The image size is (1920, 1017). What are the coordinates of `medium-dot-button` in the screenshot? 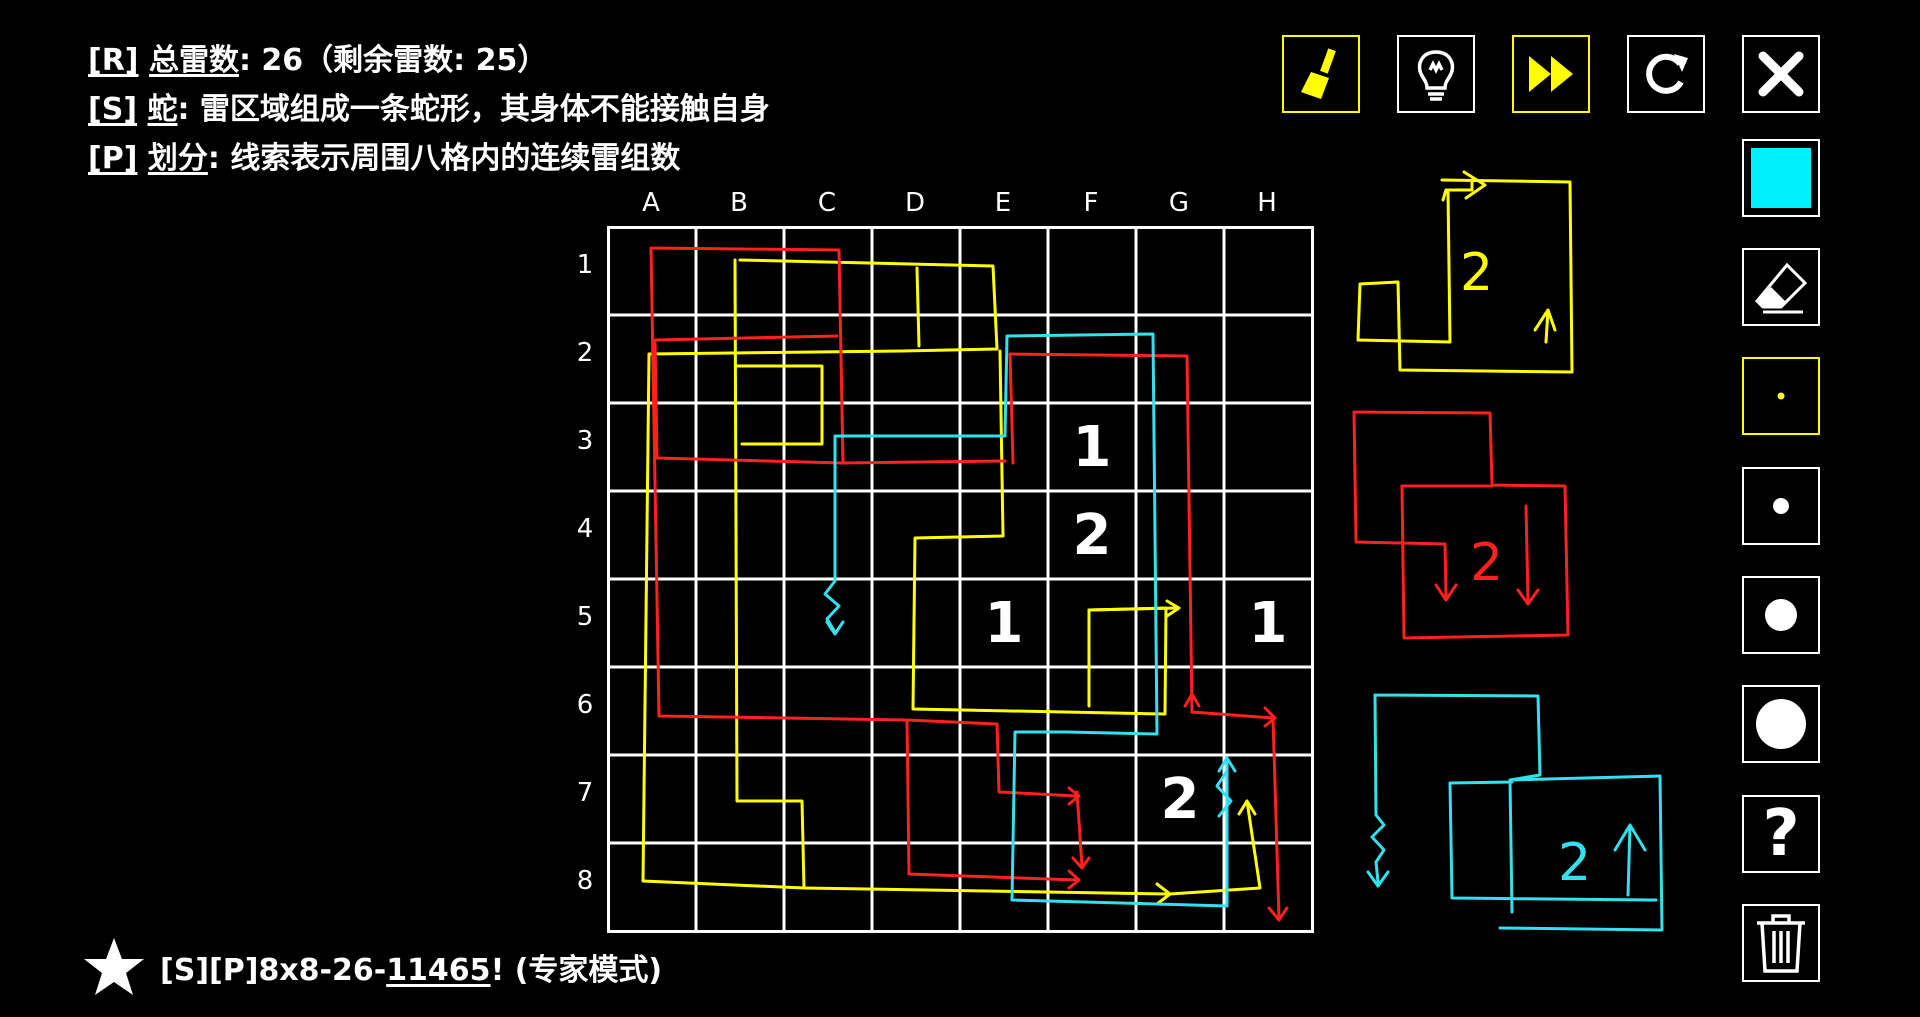 It's located at (1781, 615).